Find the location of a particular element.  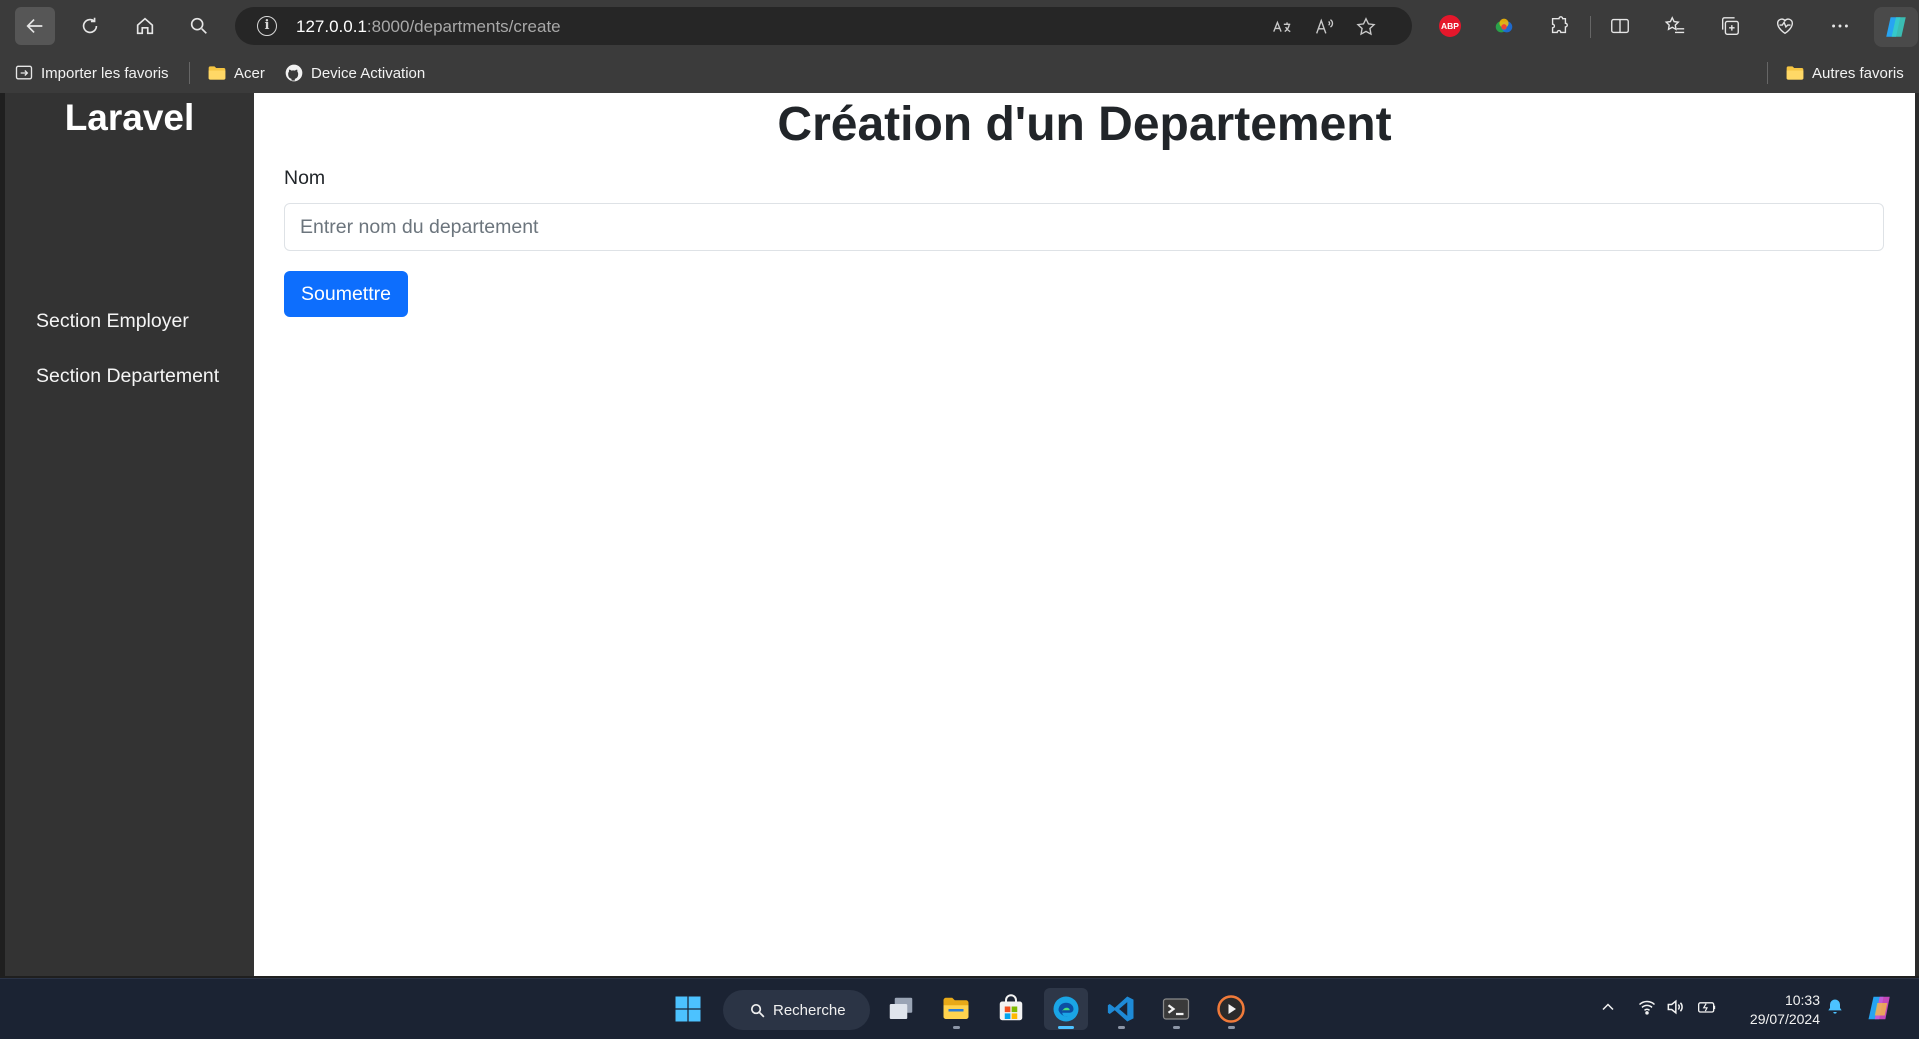

adblock-extension: ABP is located at coordinates (1450, 26).